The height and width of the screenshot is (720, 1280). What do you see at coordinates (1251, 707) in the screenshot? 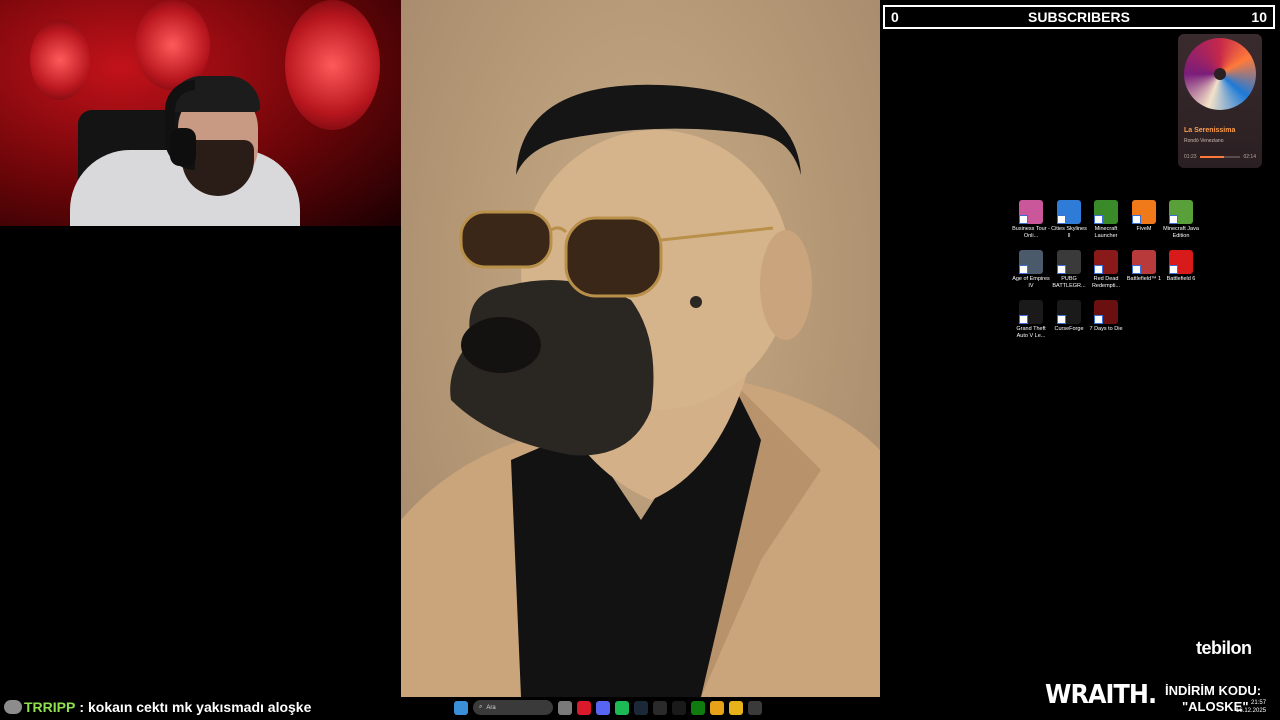
I see `system-tray-clock: 21:57 16.12.2025` at bounding box center [1251, 707].